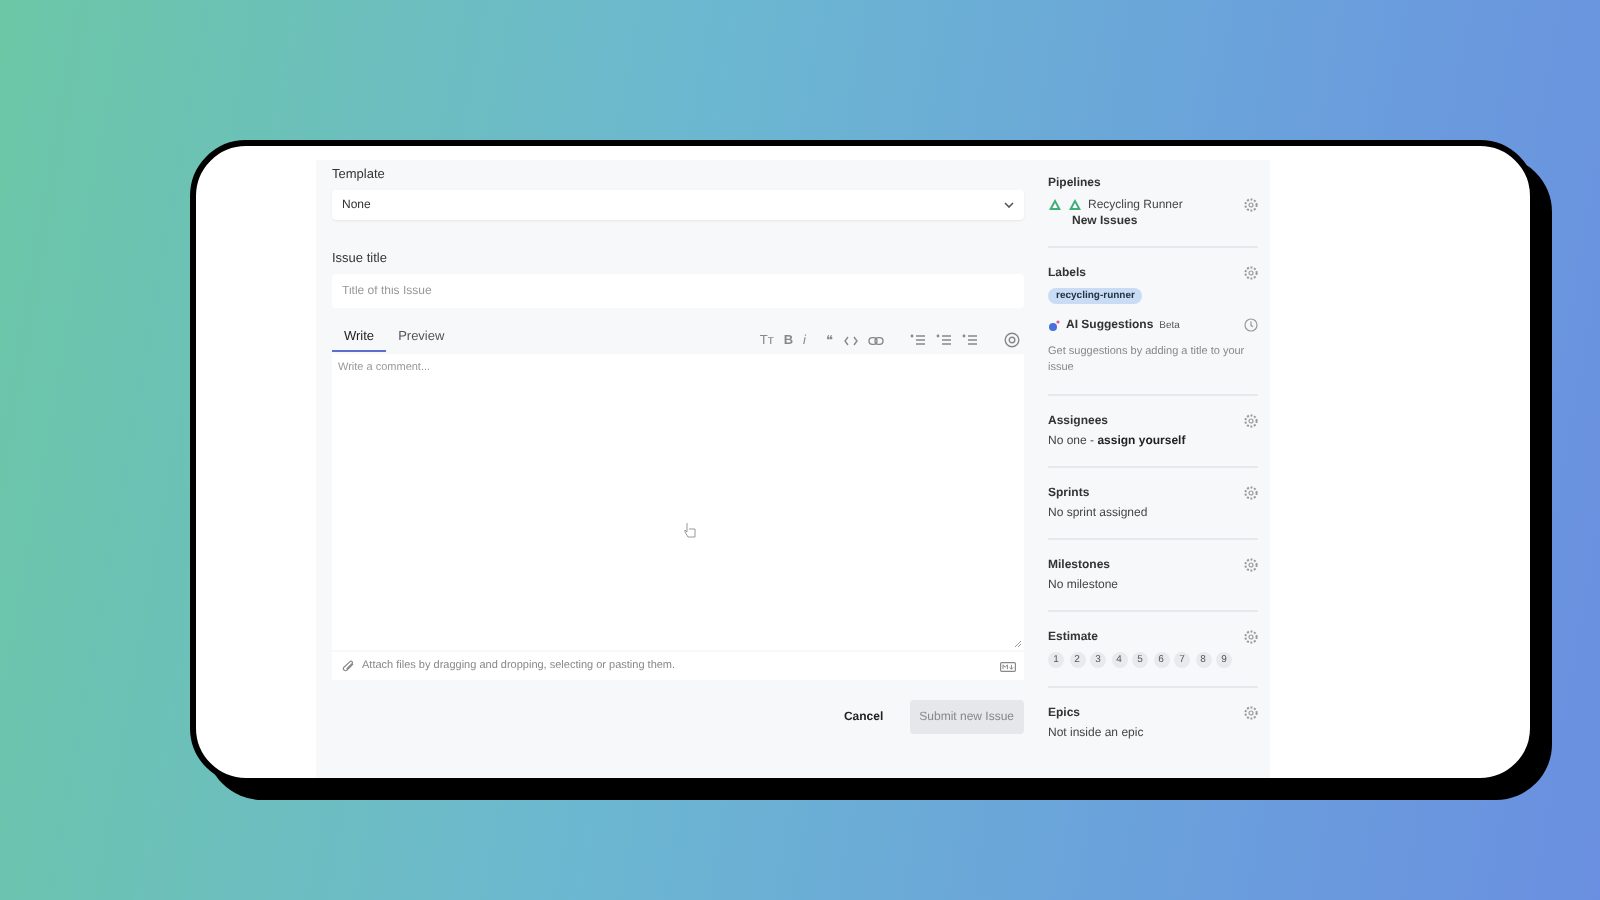 The width and height of the screenshot is (1600, 900). Describe the element at coordinates (851, 340) in the screenshot. I see `code-icon` at that location.